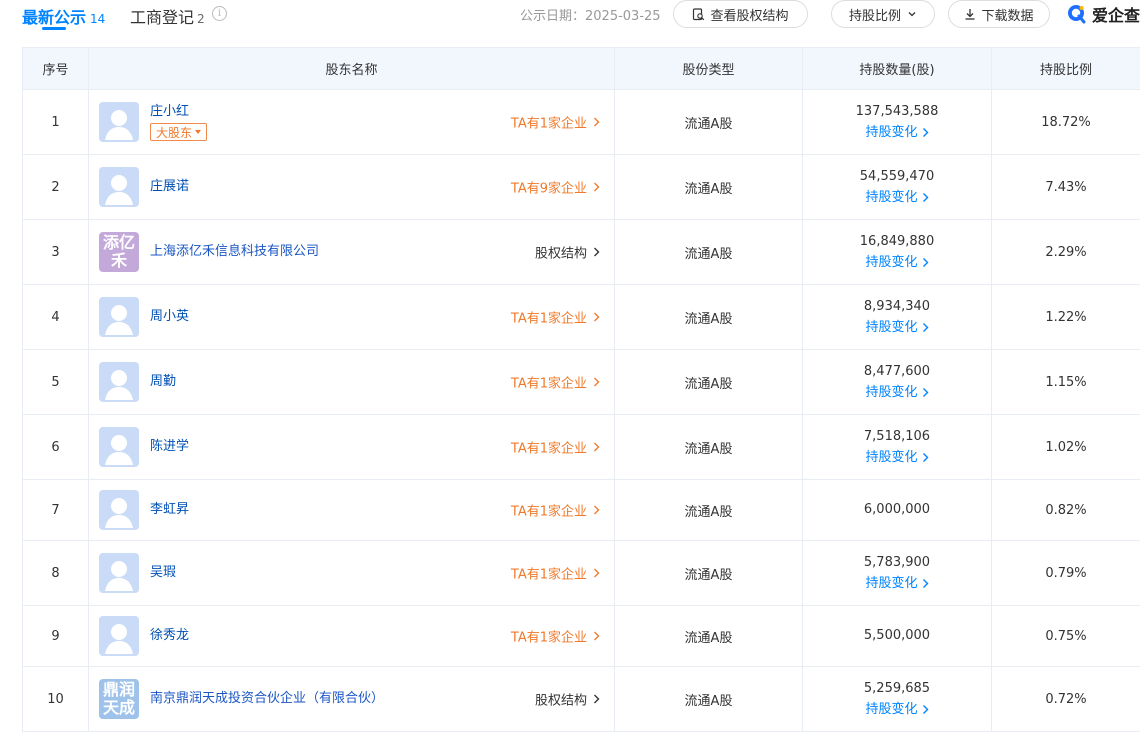 This screenshot has width=1140, height=733. What do you see at coordinates (897, 562) in the screenshot?
I see `share-quantity: 5,783,900` at bounding box center [897, 562].